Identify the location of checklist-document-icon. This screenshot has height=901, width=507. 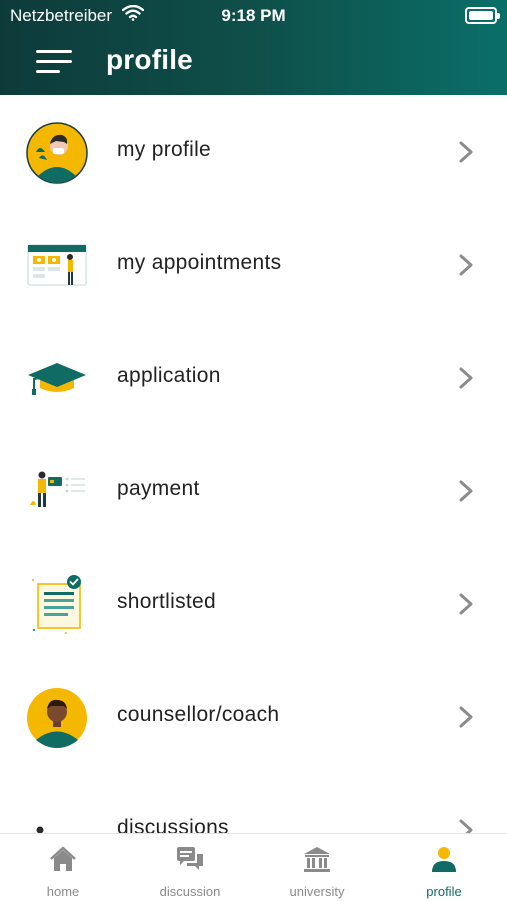
(56, 604).